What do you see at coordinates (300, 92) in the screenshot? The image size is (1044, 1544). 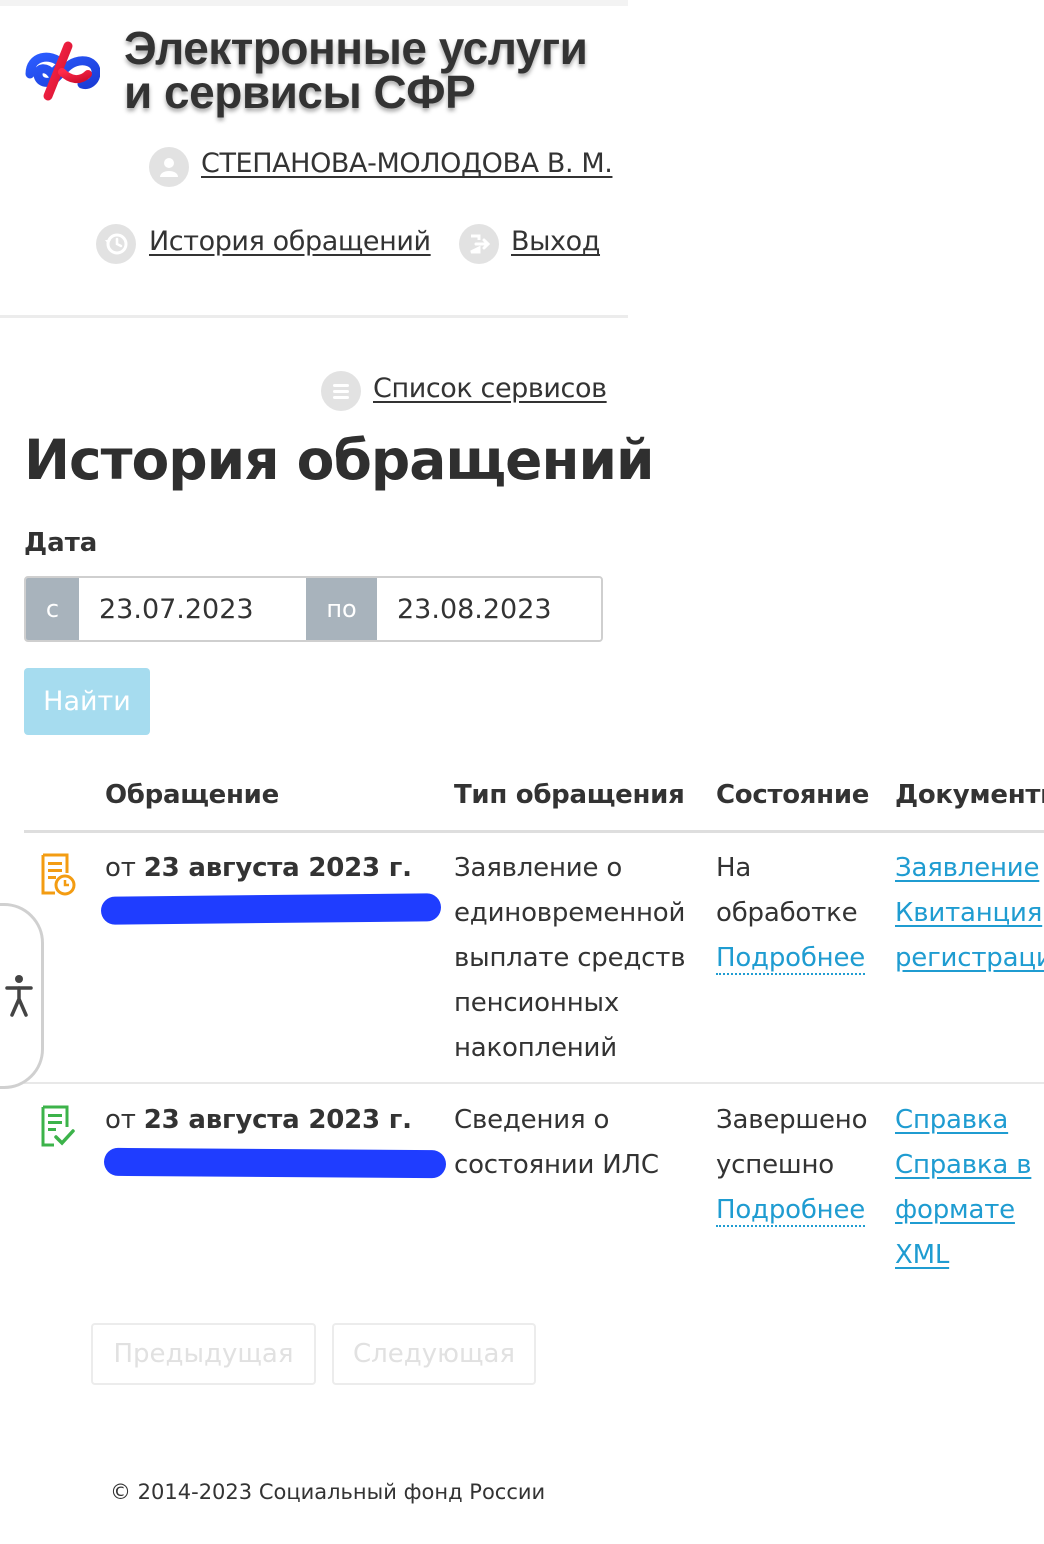 I see `site-title-line2: и сервисы СФР` at bounding box center [300, 92].